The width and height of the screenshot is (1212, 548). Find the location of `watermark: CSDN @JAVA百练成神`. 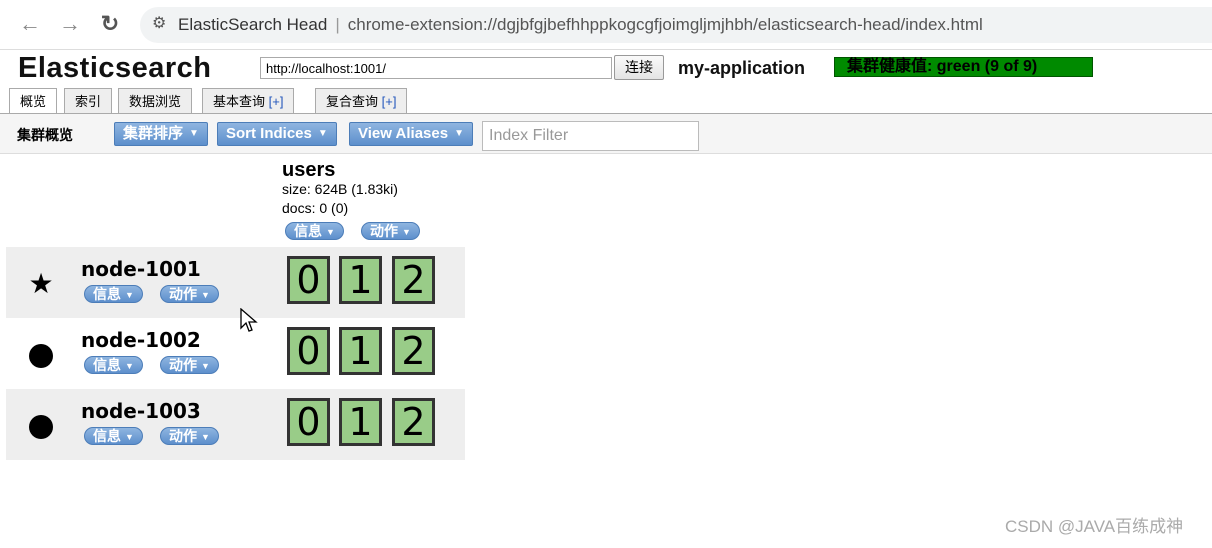

watermark: CSDN @JAVA百练成神 is located at coordinates (1094, 526).